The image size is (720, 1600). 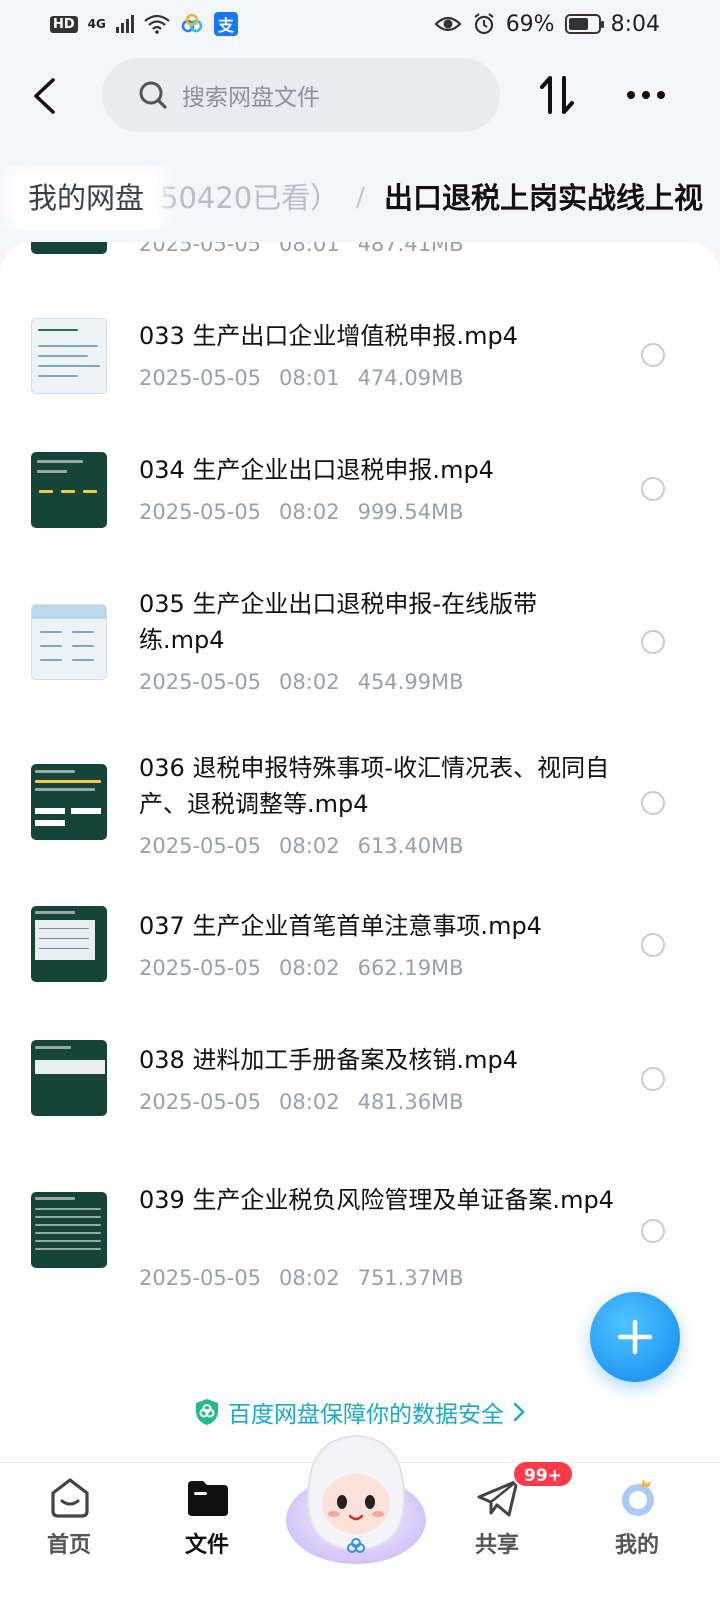 I want to click on add-button, so click(x=635, y=1337).